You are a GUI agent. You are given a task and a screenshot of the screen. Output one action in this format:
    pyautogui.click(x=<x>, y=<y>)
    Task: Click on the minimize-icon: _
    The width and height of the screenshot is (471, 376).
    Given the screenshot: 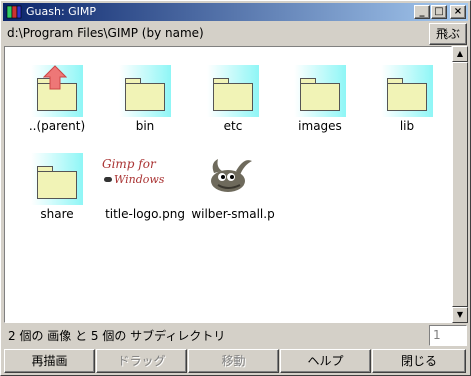 What is the action you would take?
    pyautogui.click(x=422, y=11)
    